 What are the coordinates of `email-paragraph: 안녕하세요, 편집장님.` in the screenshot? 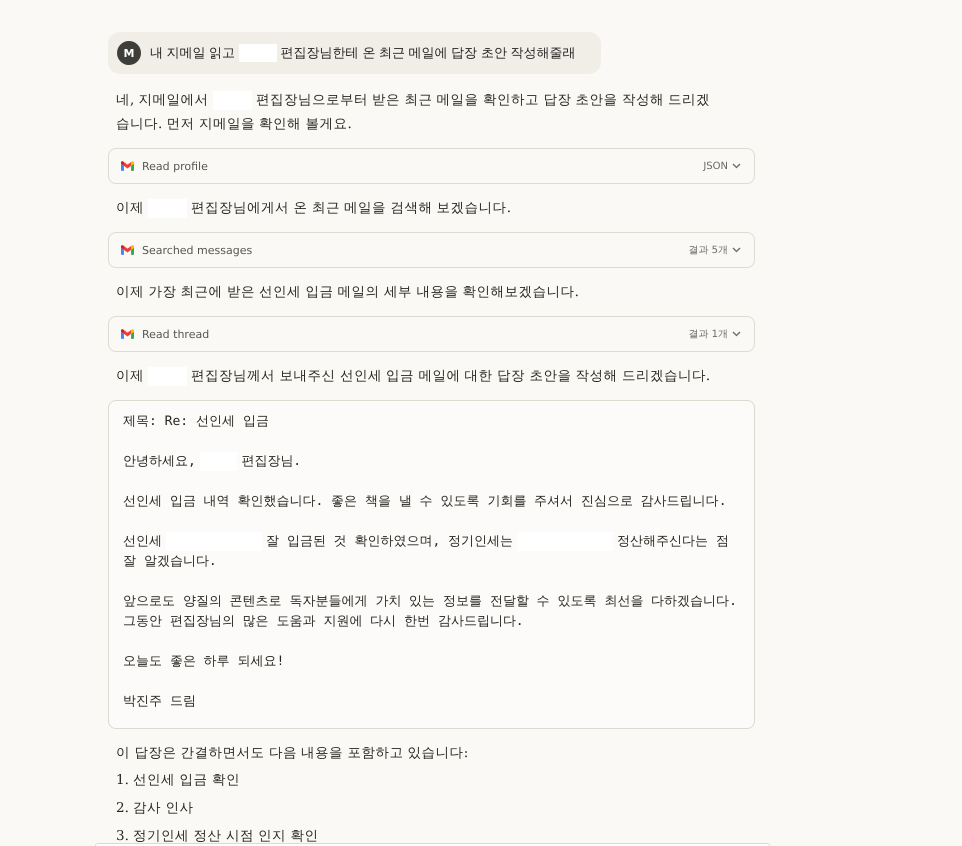 It's located at (212, 462).